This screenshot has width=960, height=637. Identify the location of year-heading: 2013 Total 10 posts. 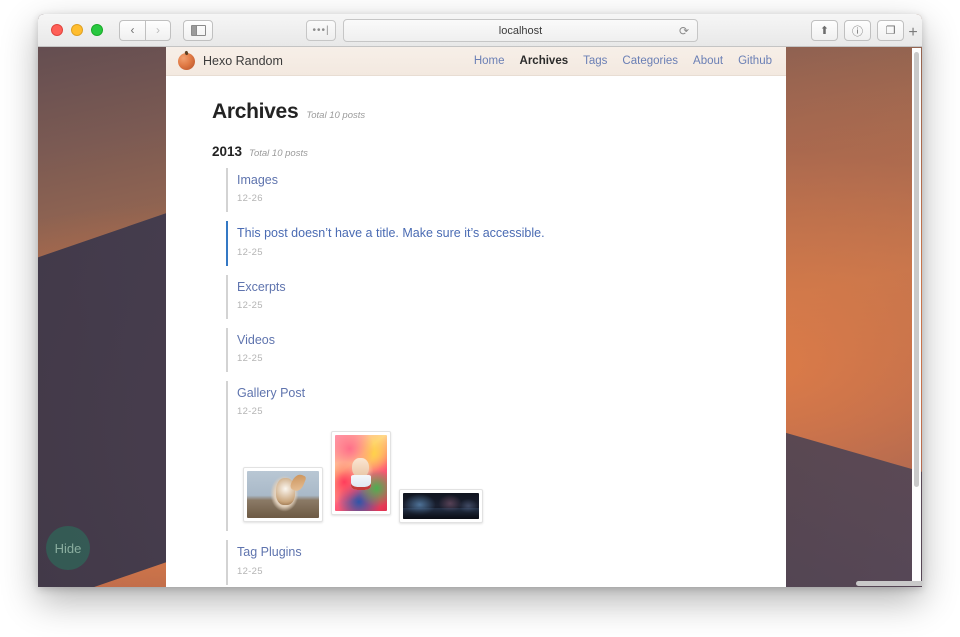
(499, 151).